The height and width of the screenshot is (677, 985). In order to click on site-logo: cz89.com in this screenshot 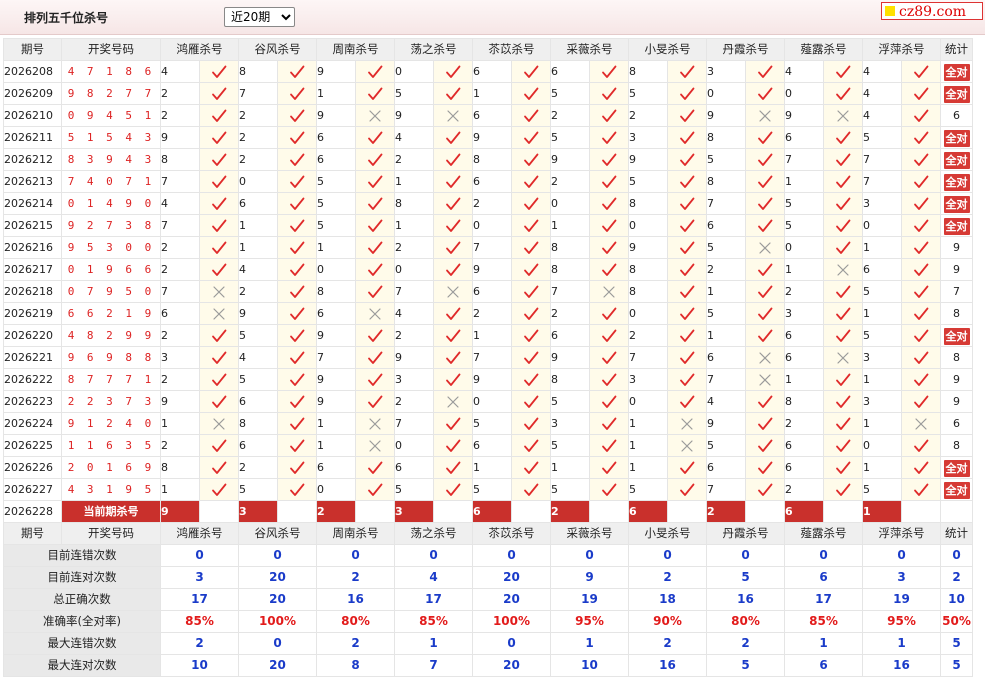, I will do `click(932, 11)`.